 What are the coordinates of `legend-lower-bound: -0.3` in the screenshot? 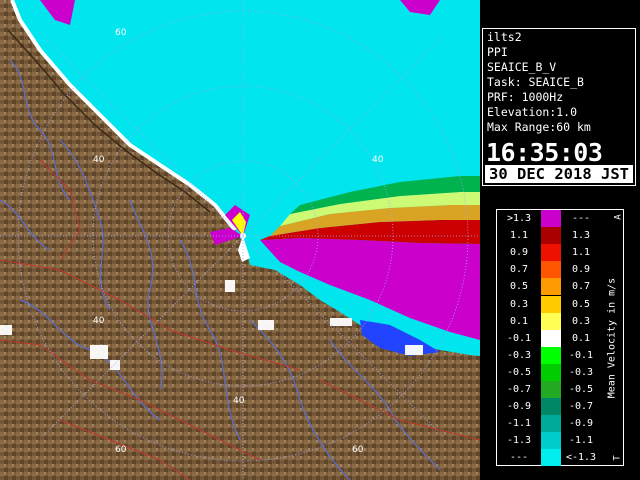 It's located at (519, 355).